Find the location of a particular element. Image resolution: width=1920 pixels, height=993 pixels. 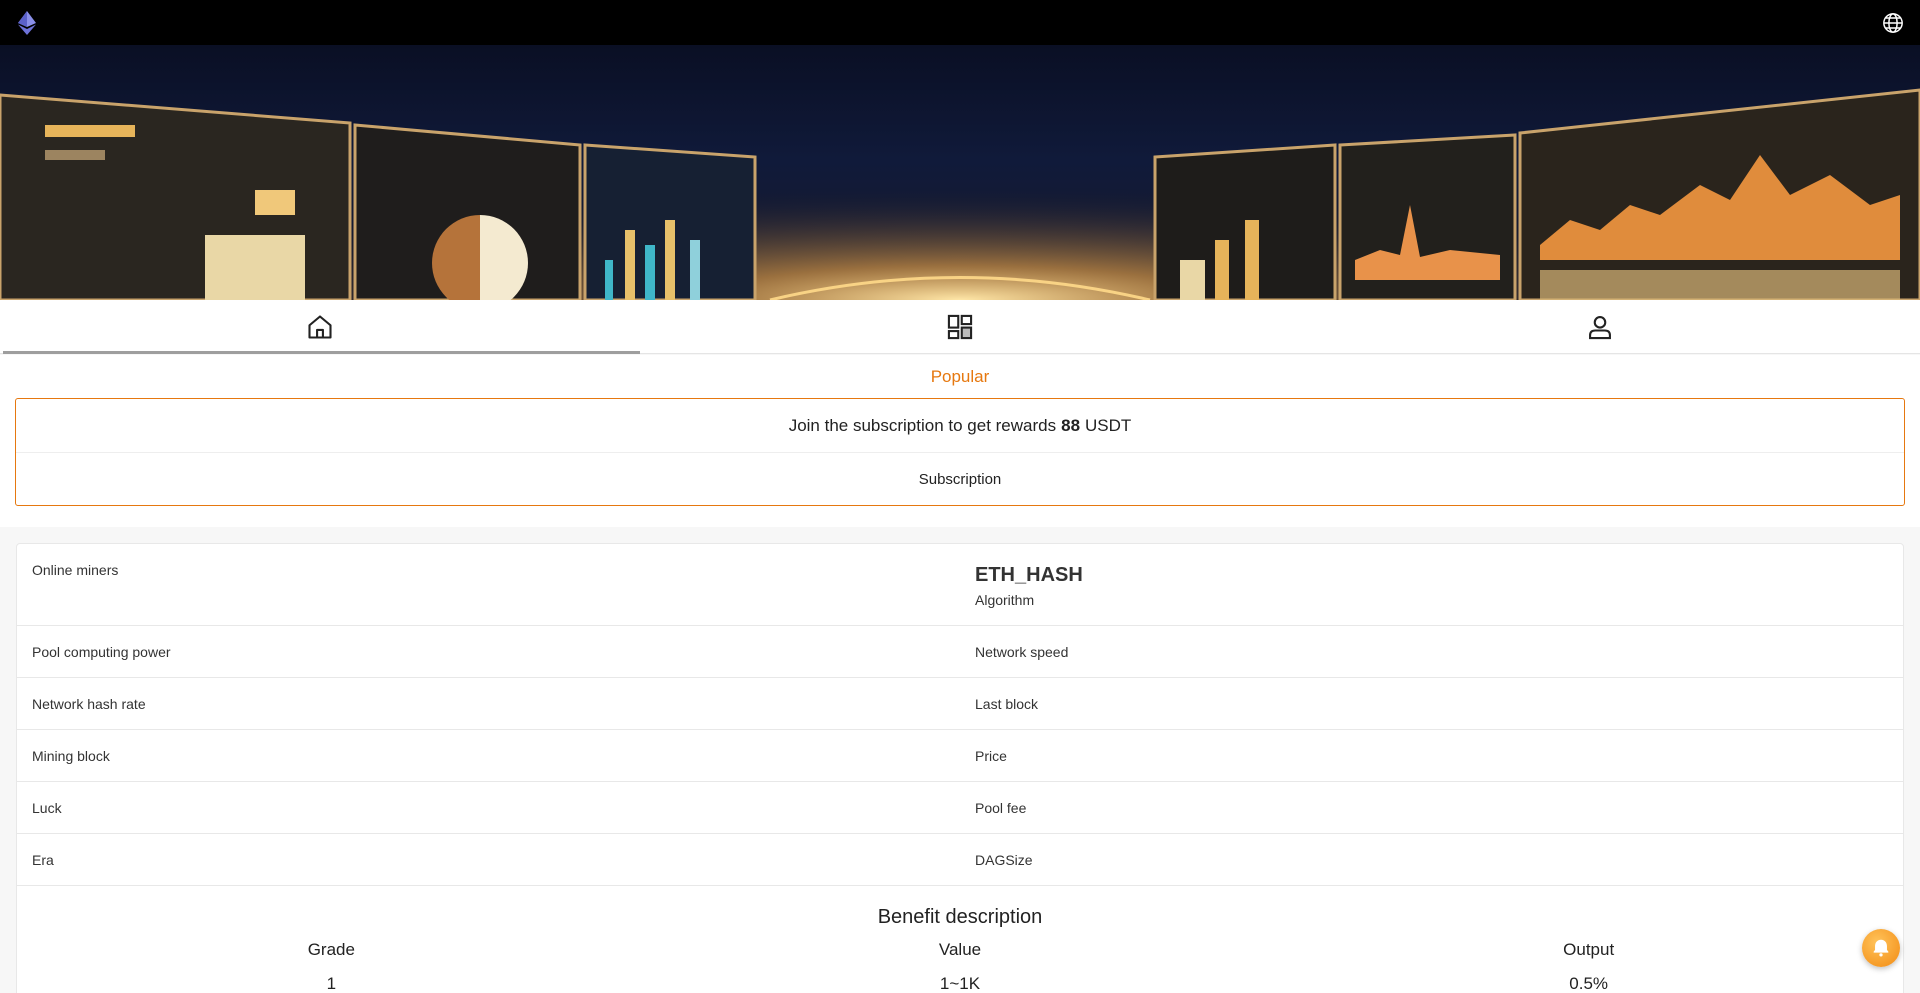

stat-label: DAGSize is located at coordinates (1004, 859).